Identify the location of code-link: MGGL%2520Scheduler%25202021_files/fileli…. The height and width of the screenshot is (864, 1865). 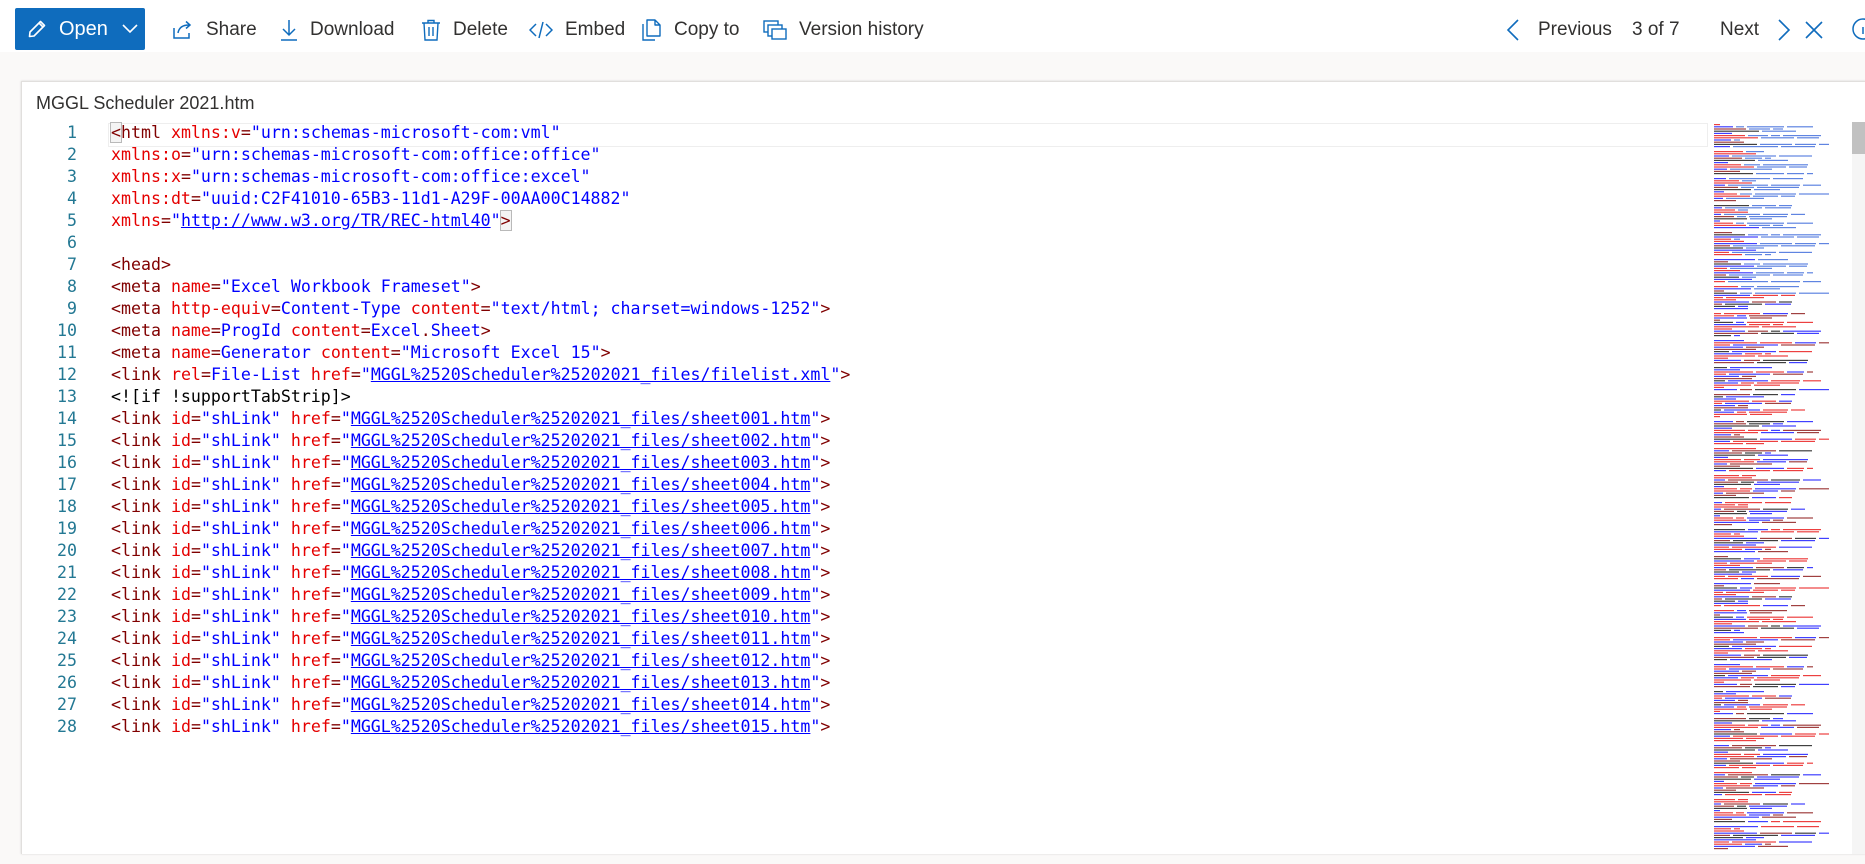
(601, 374).